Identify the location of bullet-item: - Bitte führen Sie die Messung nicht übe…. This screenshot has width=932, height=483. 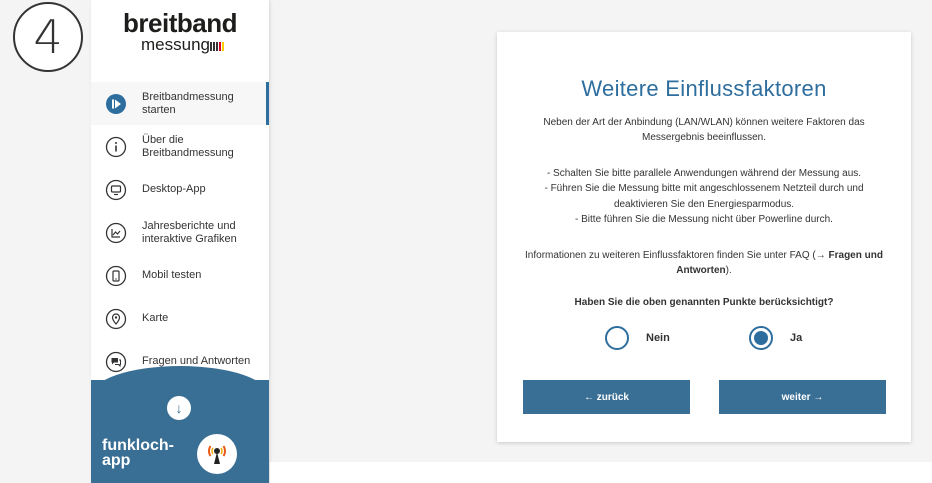
(704, 220).